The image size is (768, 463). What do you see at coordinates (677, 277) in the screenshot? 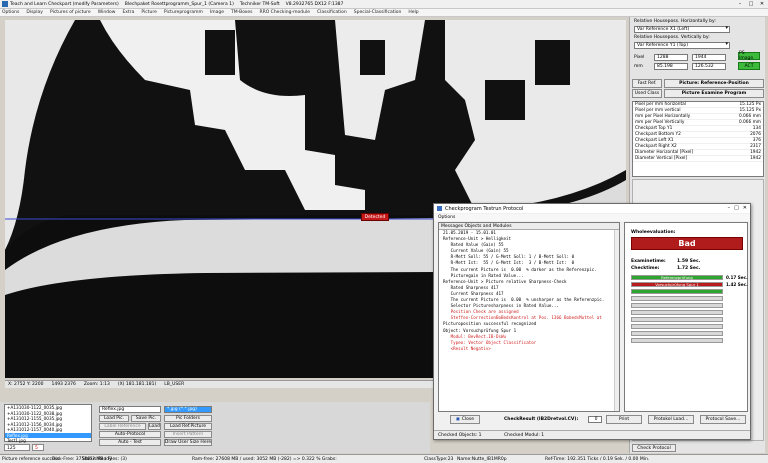
I see `module-bar: Referenzprüfung` at bounding box center [677, 277].